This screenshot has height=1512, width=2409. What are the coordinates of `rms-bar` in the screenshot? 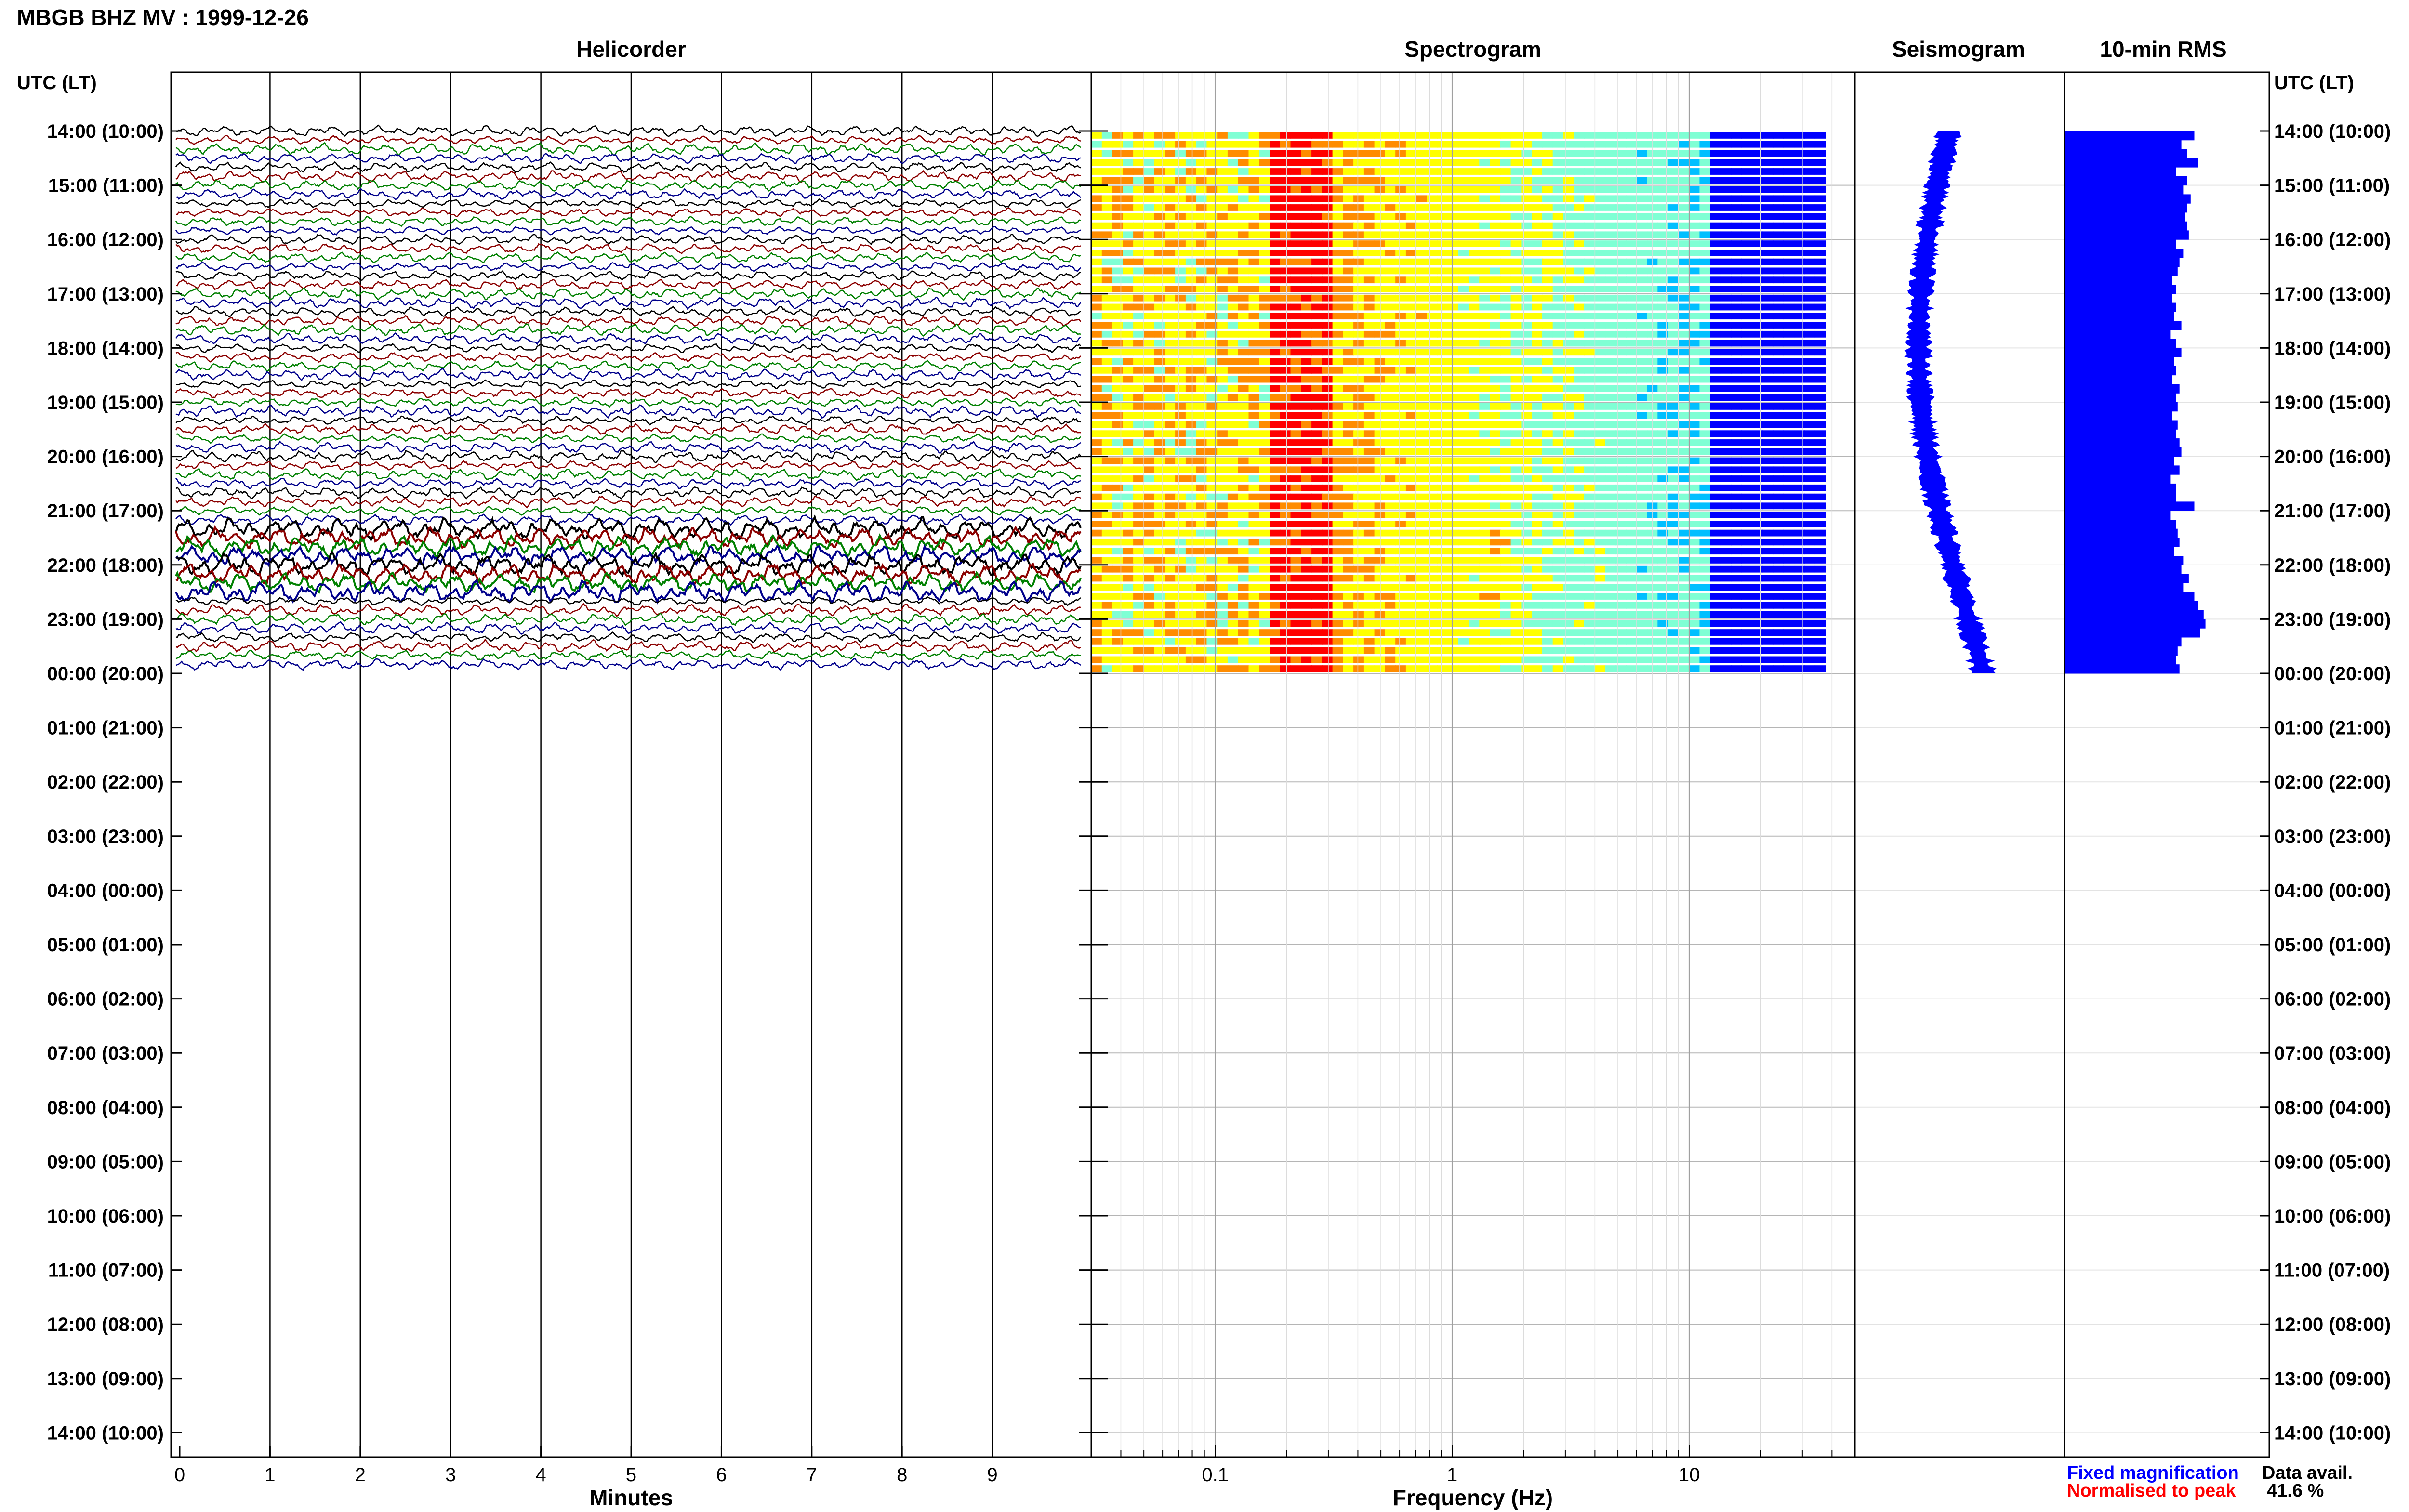 It's located at (2133, 633).